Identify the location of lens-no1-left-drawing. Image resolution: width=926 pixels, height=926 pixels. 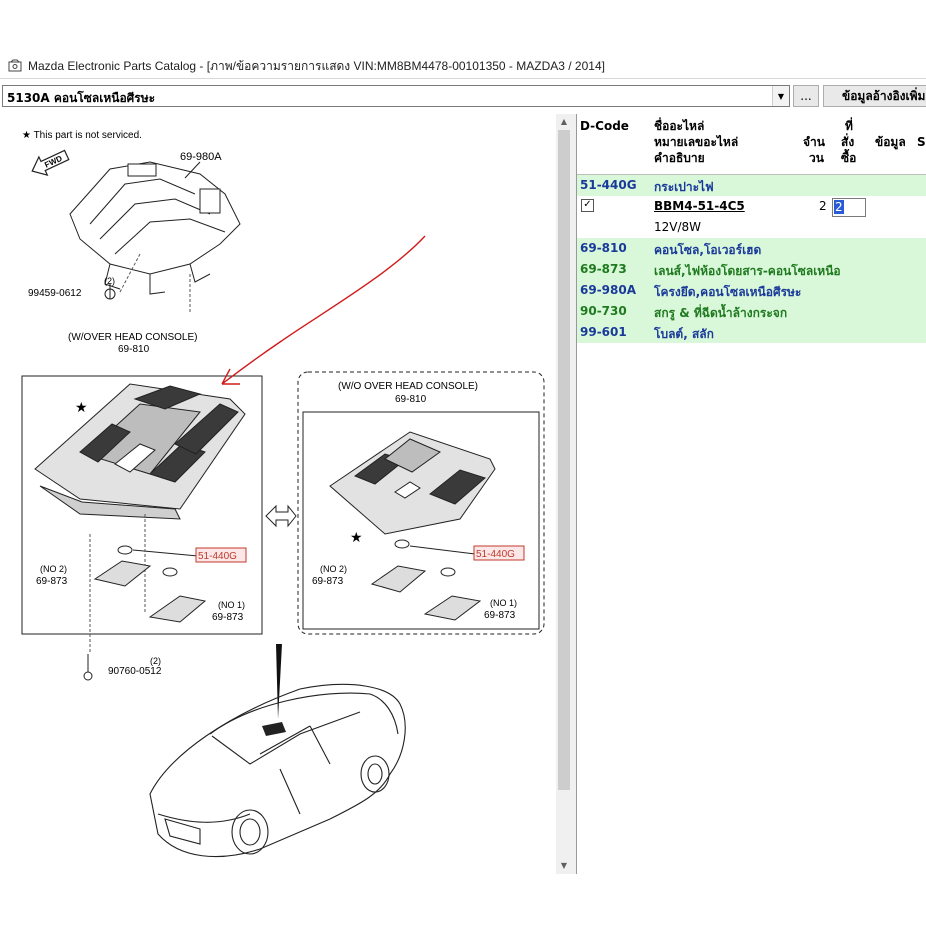
(177, 609).